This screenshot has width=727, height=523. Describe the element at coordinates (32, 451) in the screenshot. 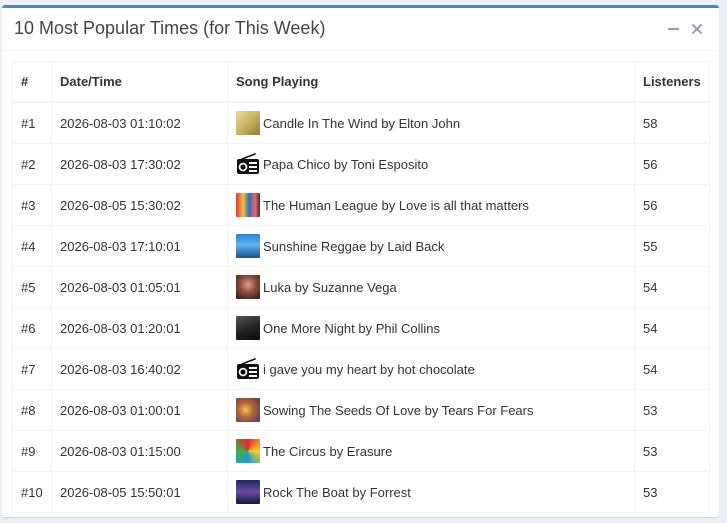

I see `rank-cell: #9` at that location.